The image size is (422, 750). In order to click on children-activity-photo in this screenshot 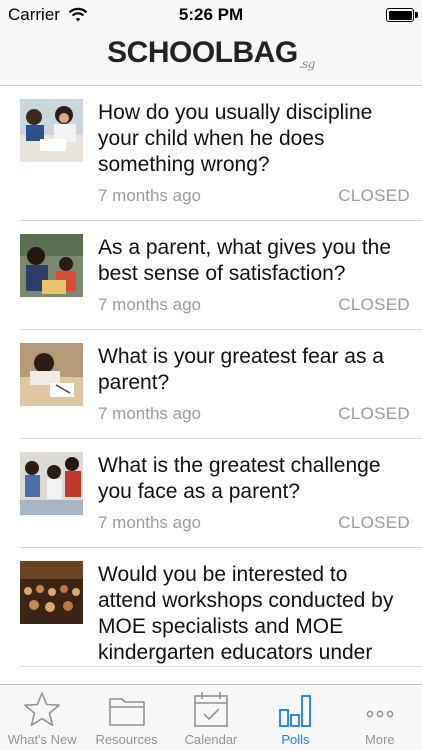, I will do `click(51, 483)`.